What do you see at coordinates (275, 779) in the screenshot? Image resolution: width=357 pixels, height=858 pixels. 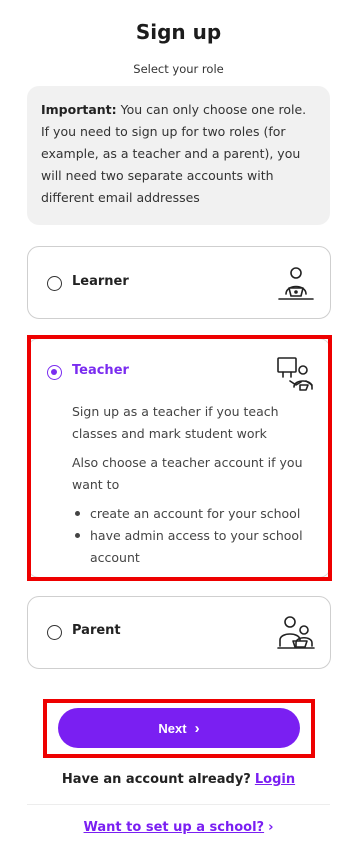 I see `login-link: Login` at bounding box center [275, 779].